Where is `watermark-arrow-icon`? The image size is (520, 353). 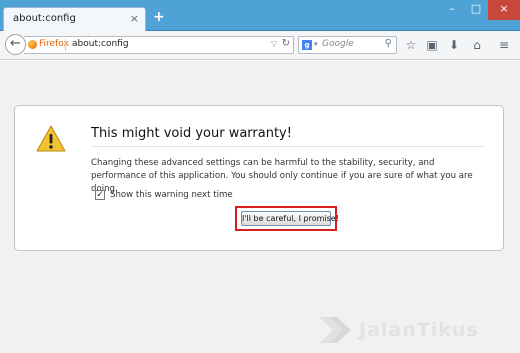
watermark-arrow-icon is located at coordinates (335, 330).